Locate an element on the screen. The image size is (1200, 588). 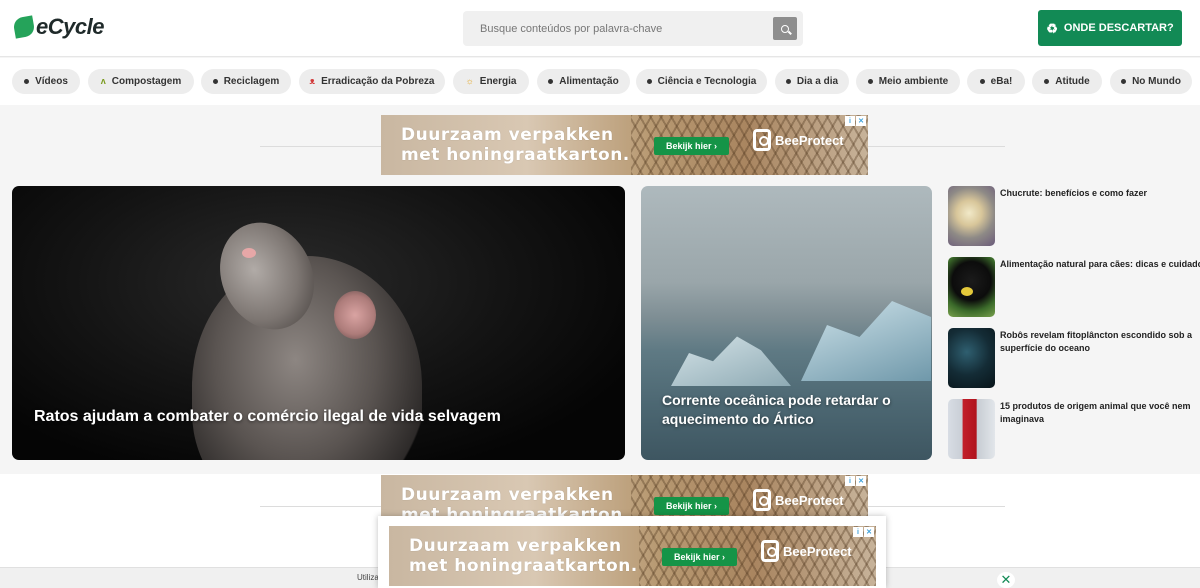
onde-descartar-button: ♻ ONDE DESCARTAR? is located at coordinates (1110, 28).